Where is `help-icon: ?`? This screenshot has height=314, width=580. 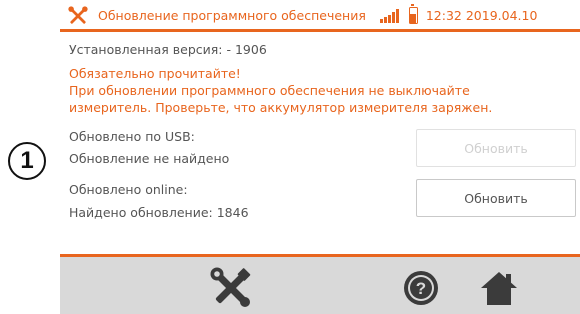 help-icon: ? is located at coordinates (421, 288).